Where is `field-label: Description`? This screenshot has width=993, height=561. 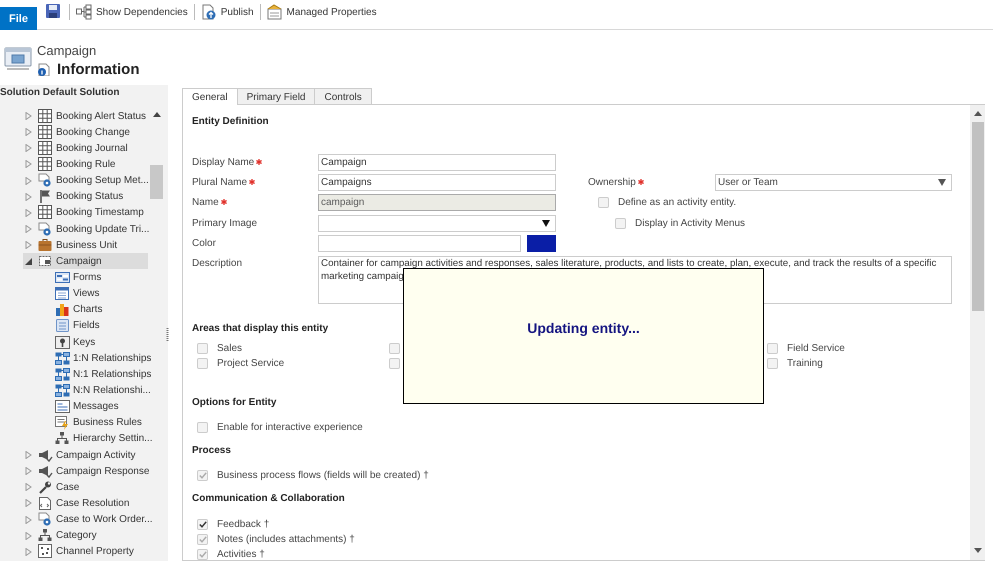 field-label: Description is located at coordinates (217, 263).